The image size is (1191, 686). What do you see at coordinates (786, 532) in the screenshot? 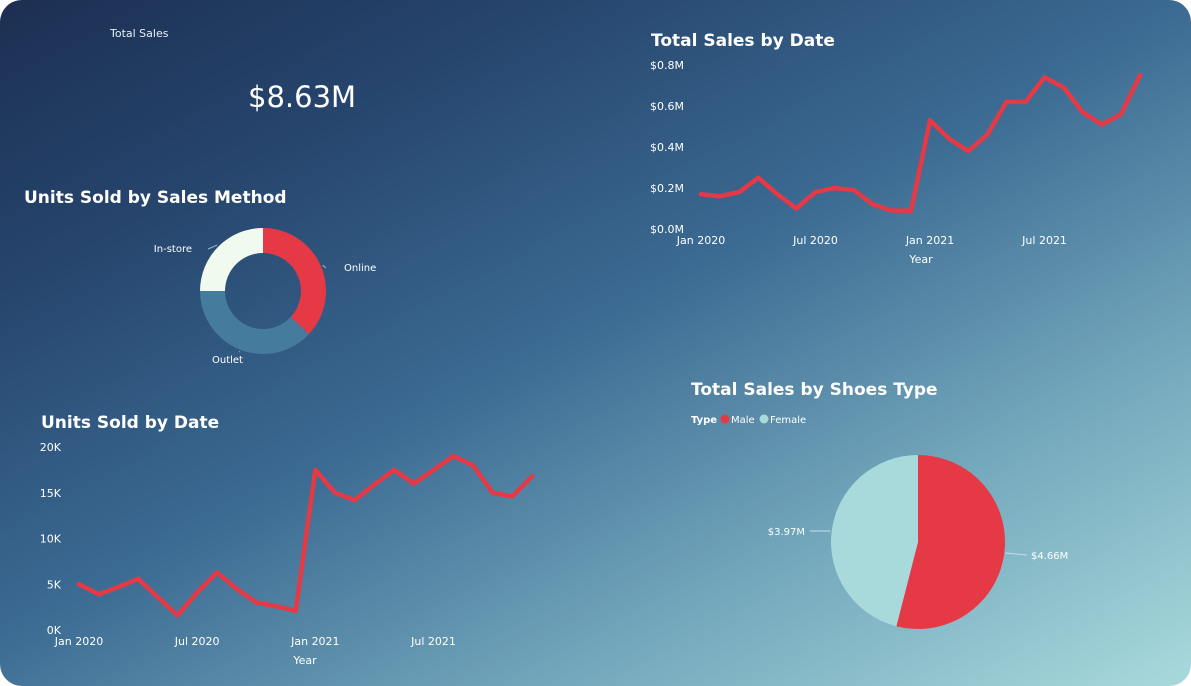
I see `pie-data-label: $3.97M` at bounding box center [786, 532].